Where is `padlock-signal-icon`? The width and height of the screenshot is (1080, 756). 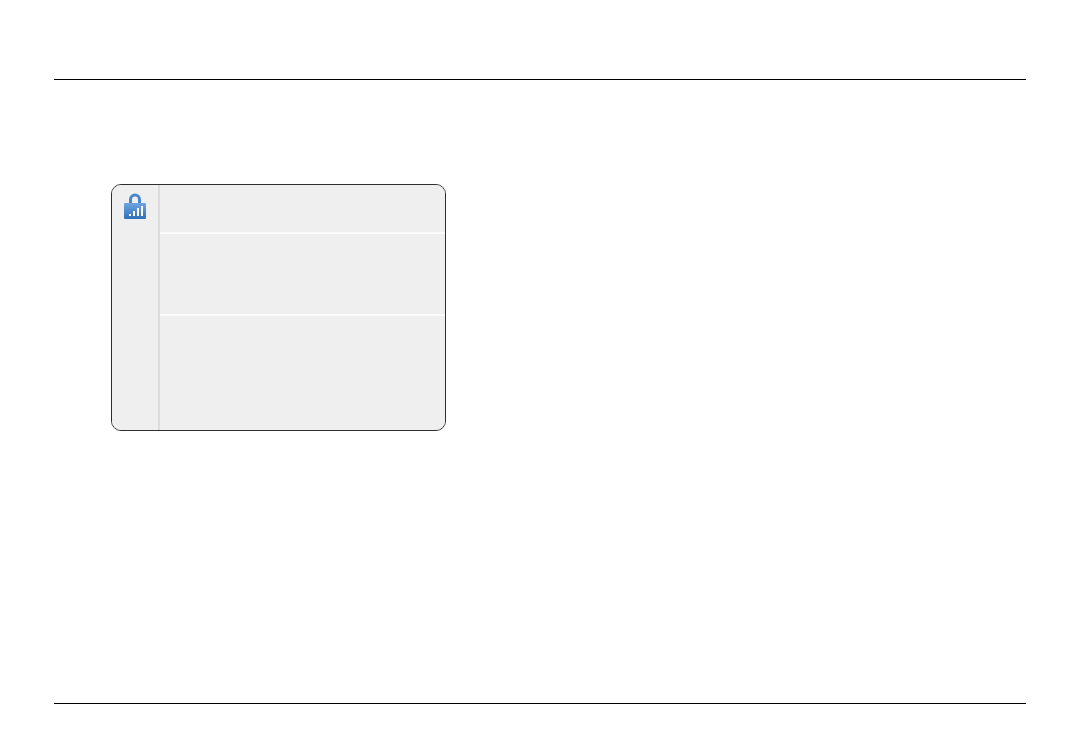 padlock-signal-icon is located at coordinates (135, 205).